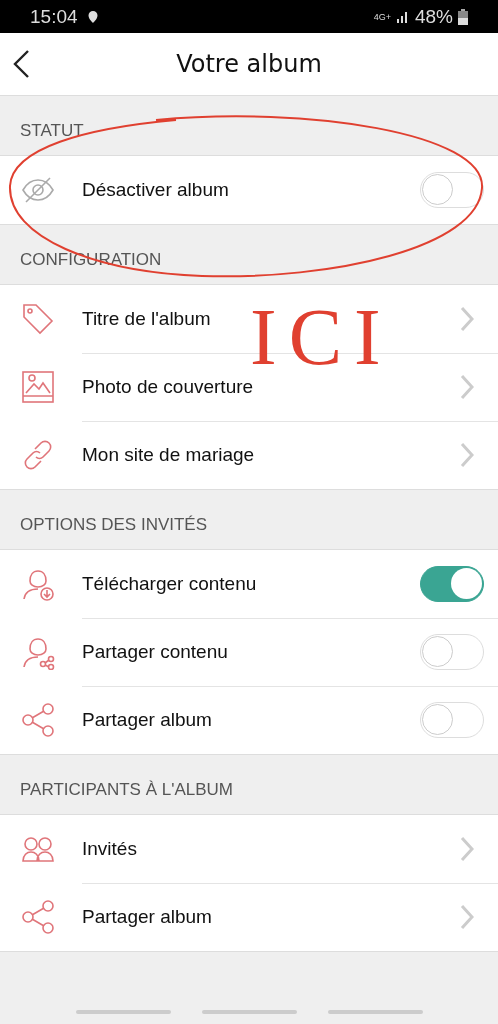 The height and width of the screenshot is (1024, 498). Describe the element at coordinates (92, 16) in the screenshot. I see `location-icon` at that location.